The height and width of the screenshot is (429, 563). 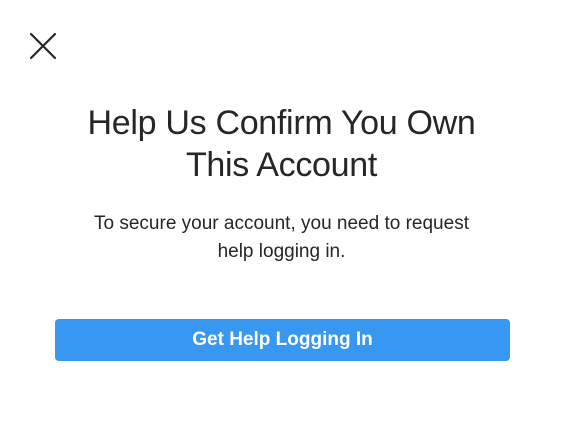 What do you see at coordinates (281, 165) in the screenshot?
I see `title-line-2: This Account` at bounding box center [281, 165].